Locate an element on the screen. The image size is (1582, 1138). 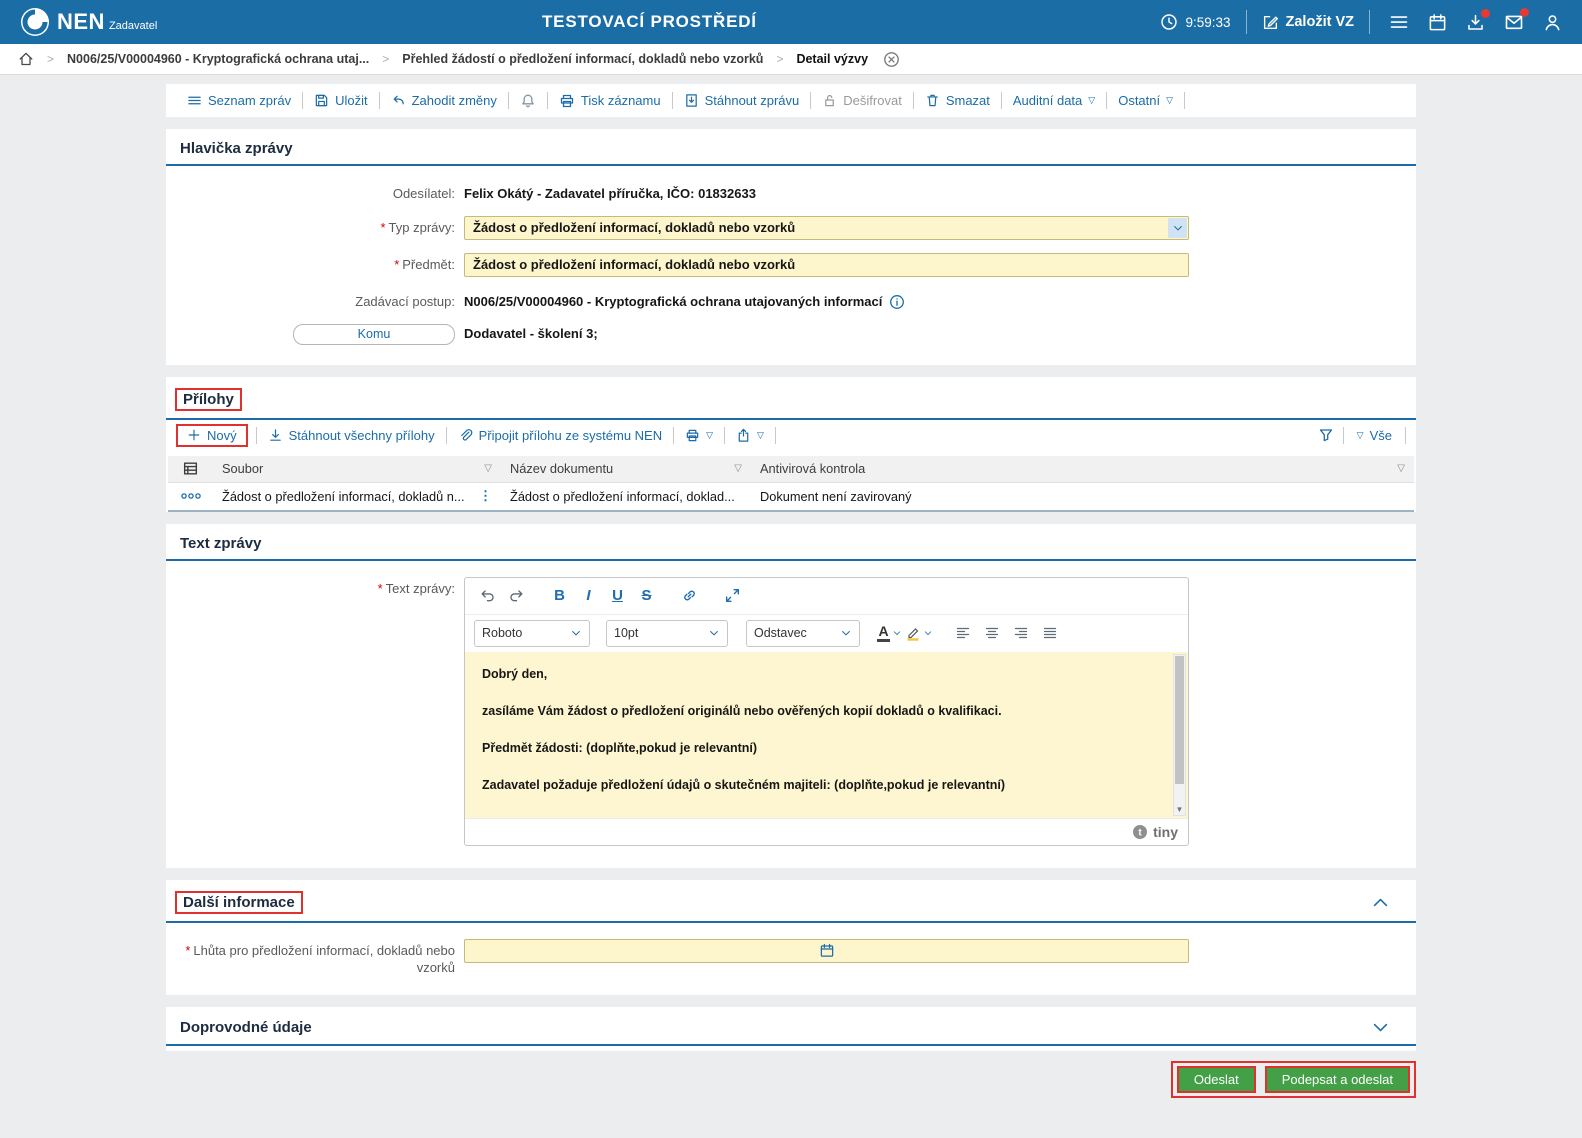
header-actions: 9:59:33 Založit VZ is located at coordinates (1361, 21).